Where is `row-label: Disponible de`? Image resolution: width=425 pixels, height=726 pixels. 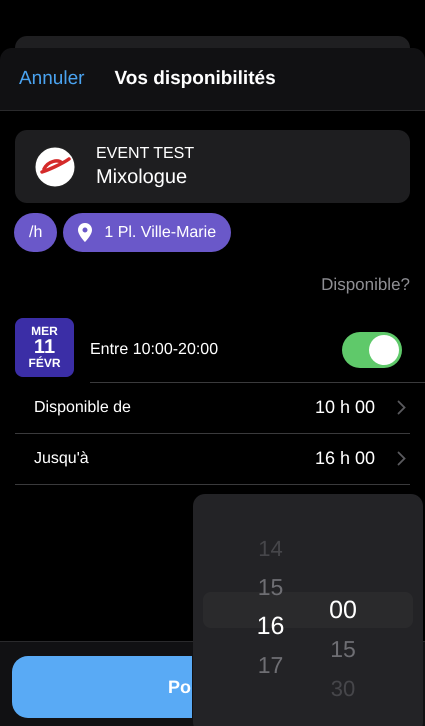 row-label: Disponible de is located at coordinates (83, 408).